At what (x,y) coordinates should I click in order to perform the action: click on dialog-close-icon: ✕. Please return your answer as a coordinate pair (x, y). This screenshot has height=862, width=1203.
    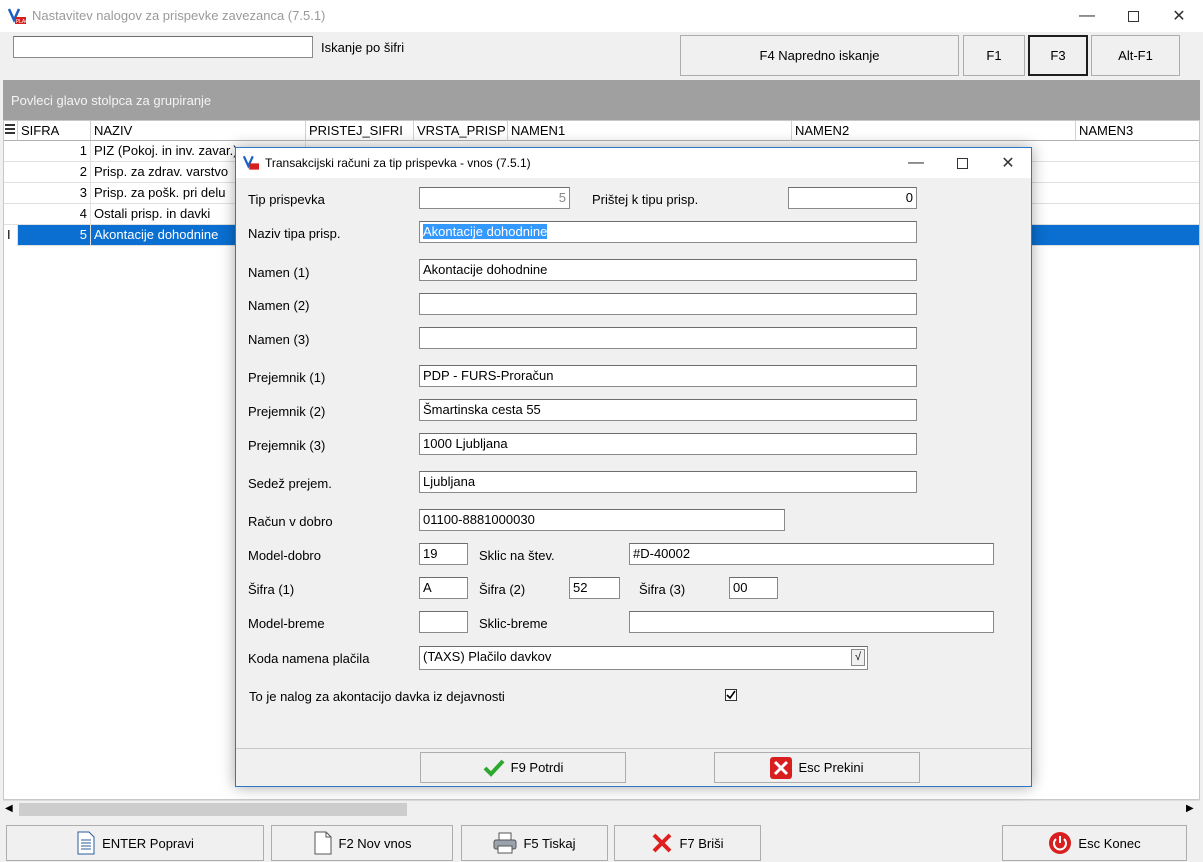
    Looking at the image, I should click on (1008, 163).